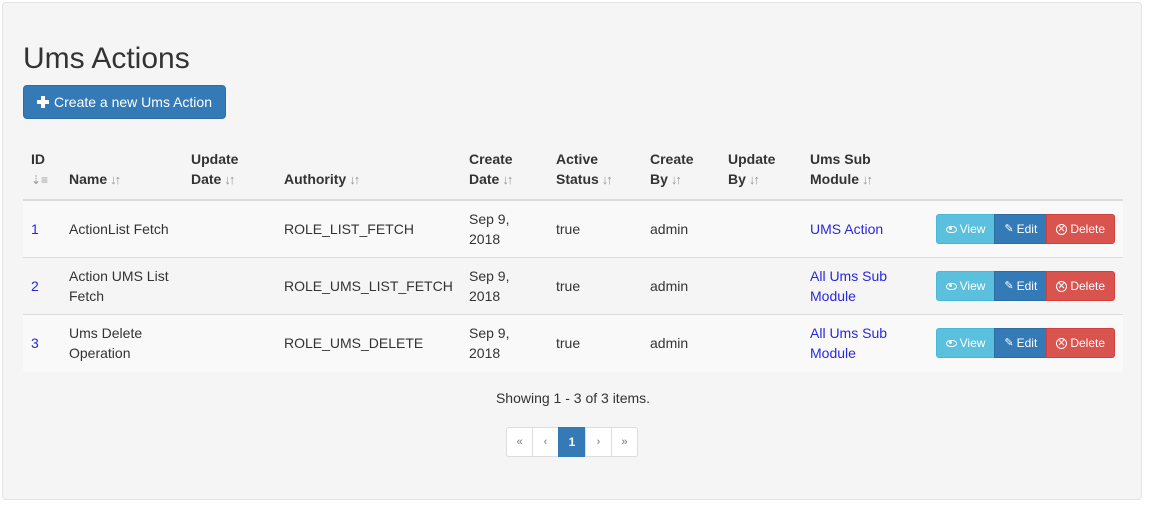 The image size is (1153, 507). I want to click on column-header-update-by: Update By ↓↑, so click(761, 172).